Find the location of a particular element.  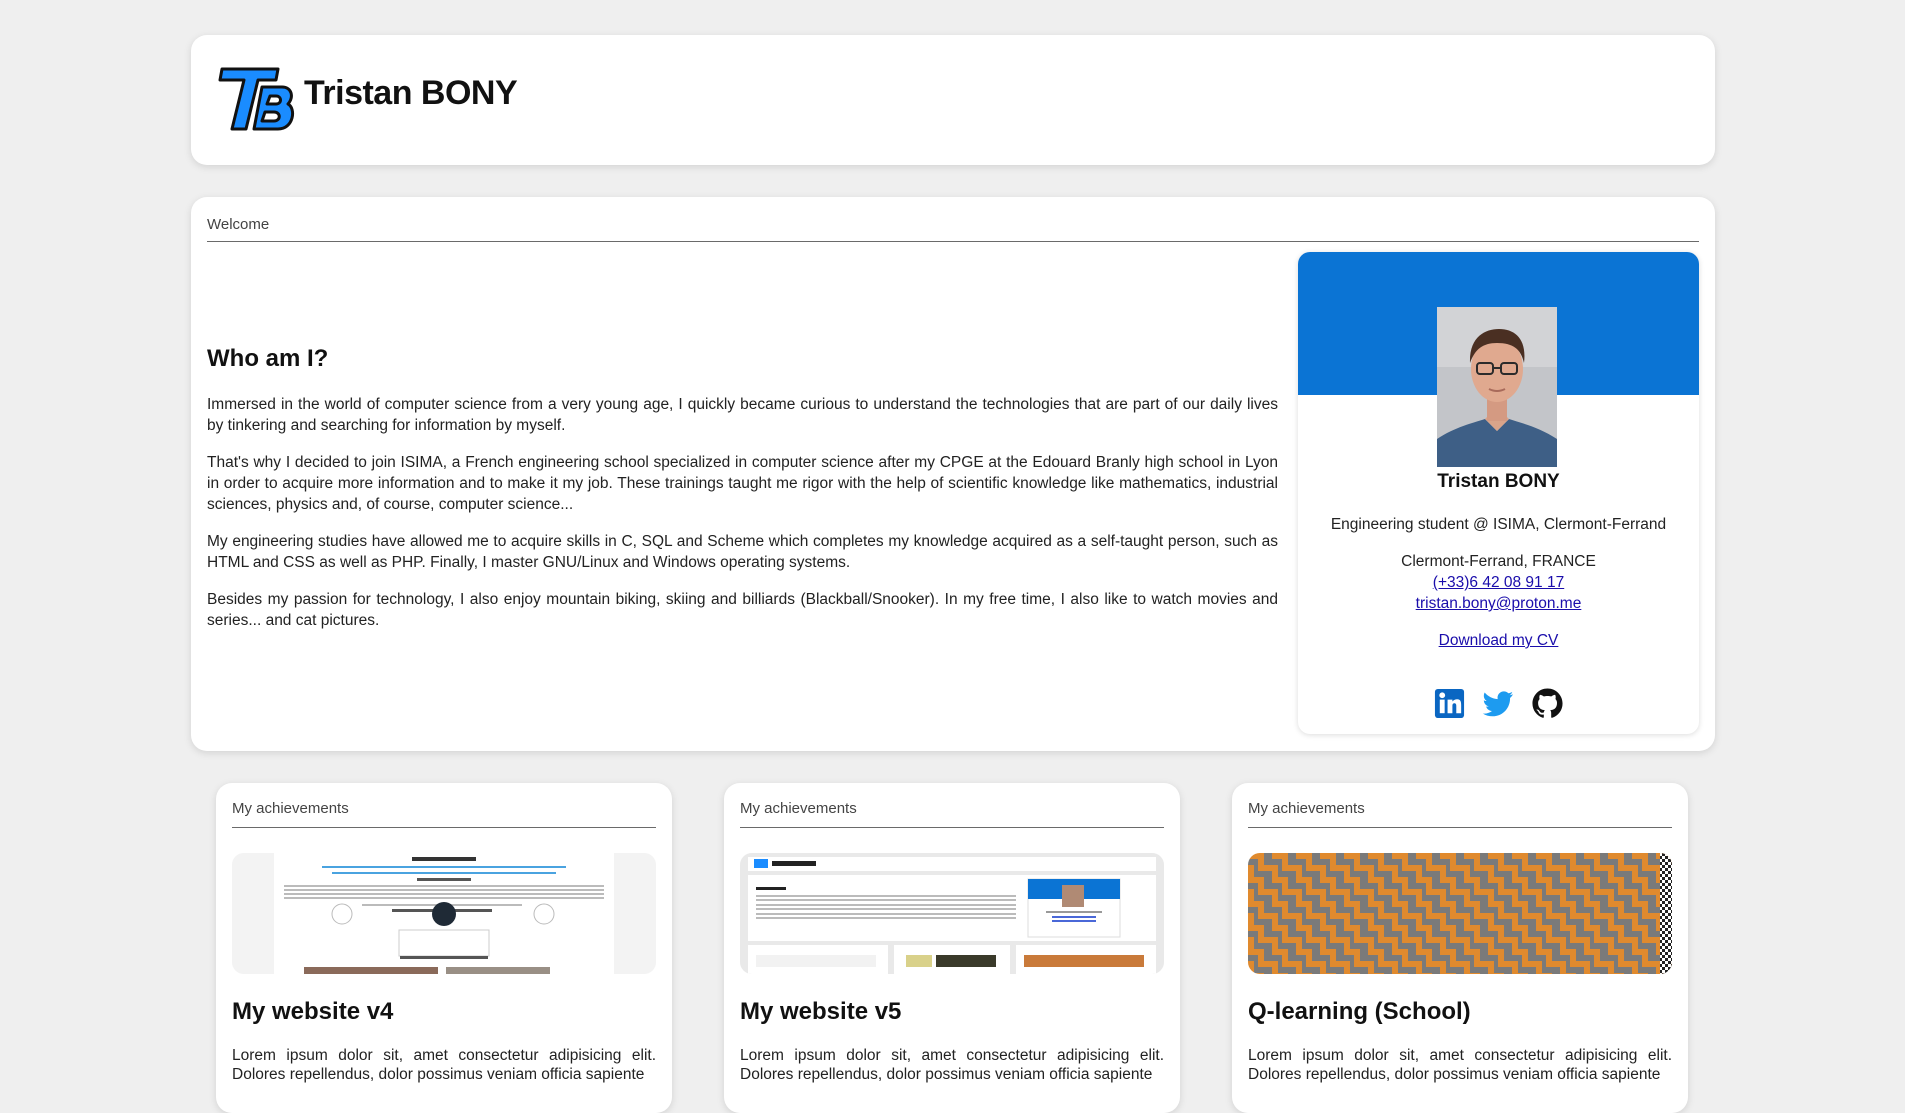

linkedin-icon is located at coordinates (1449, 703).